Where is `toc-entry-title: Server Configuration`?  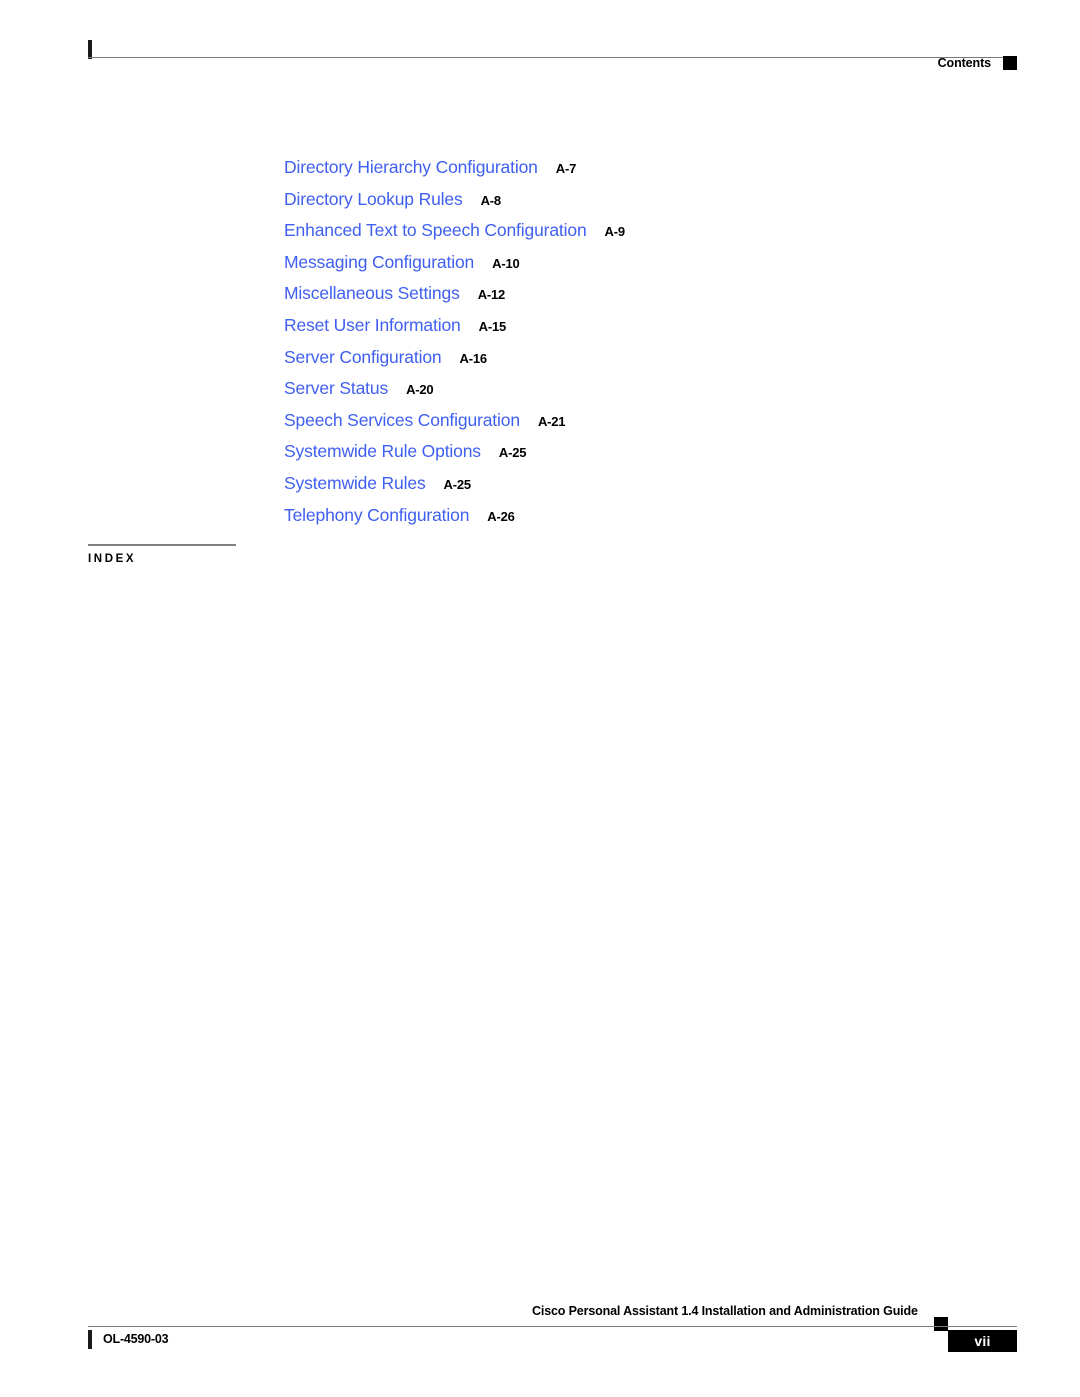
toc-entry-title: Server Configuration is located at coordinates (363, 357).